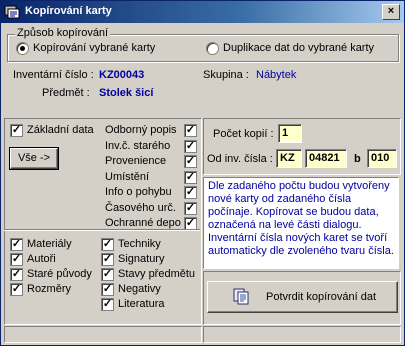 This screenshot has height=346, width=405. I want to click on confirm-copy-label: Potvrdit kopírování dat, so click(321, 297).